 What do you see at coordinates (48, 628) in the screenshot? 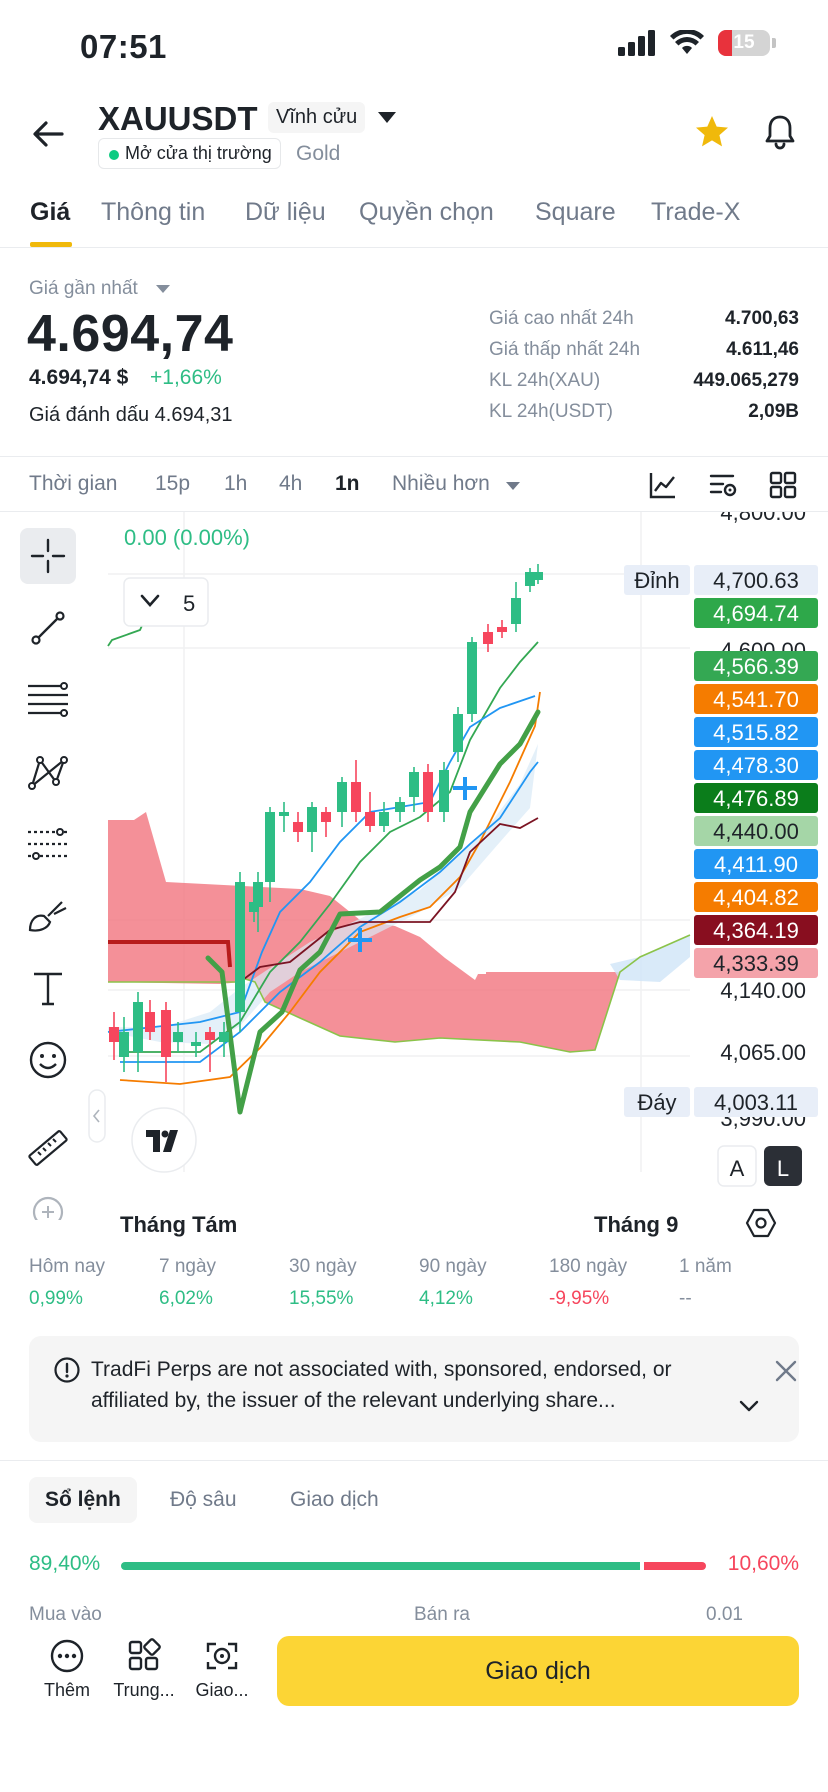
I see `trend-line-tool` at bounding box center [48, 628].